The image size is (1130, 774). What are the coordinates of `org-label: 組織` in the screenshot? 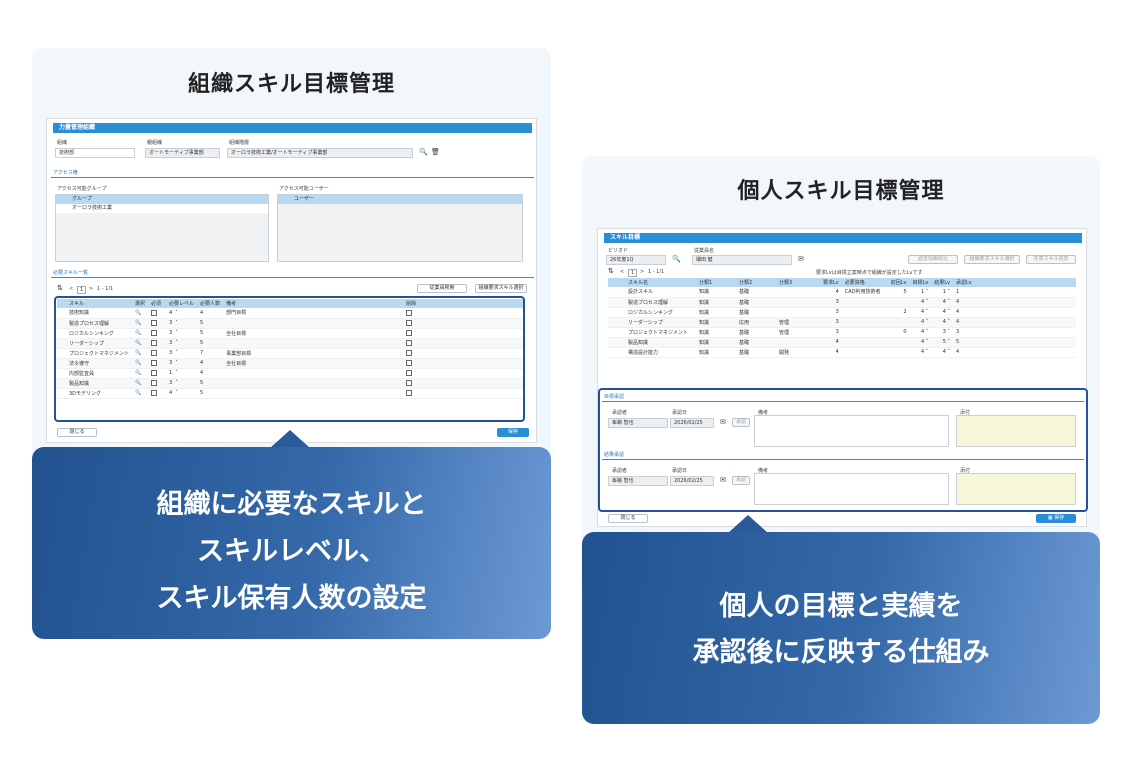 It's located at (62, 143).